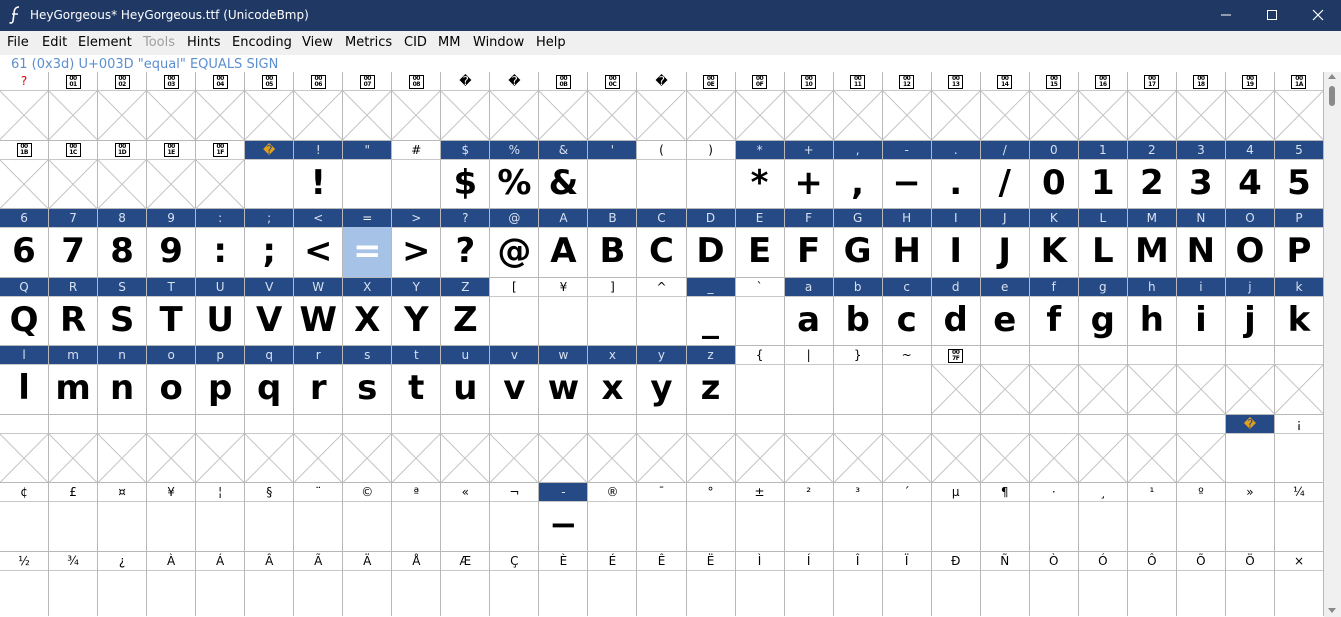  I want to click on glyph-cell: ll, so click(25, 380).